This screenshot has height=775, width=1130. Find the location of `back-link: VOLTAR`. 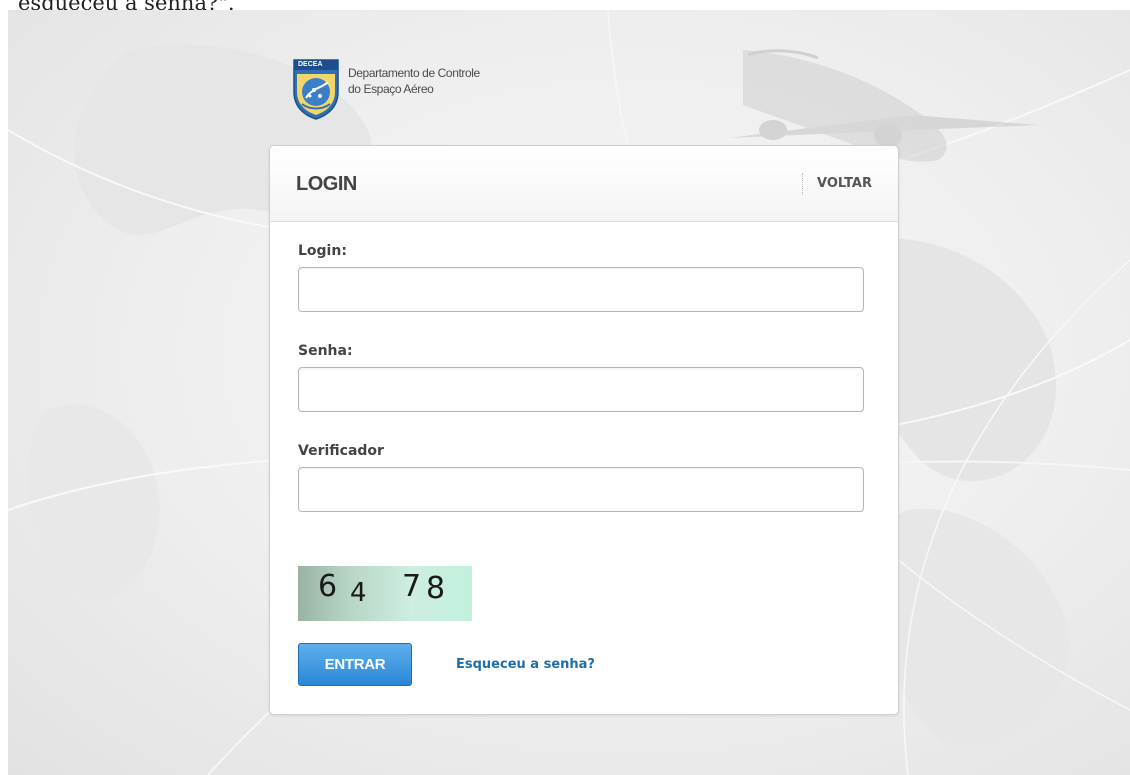

back-link: VOLTAR is located at coordinates (837, 184).